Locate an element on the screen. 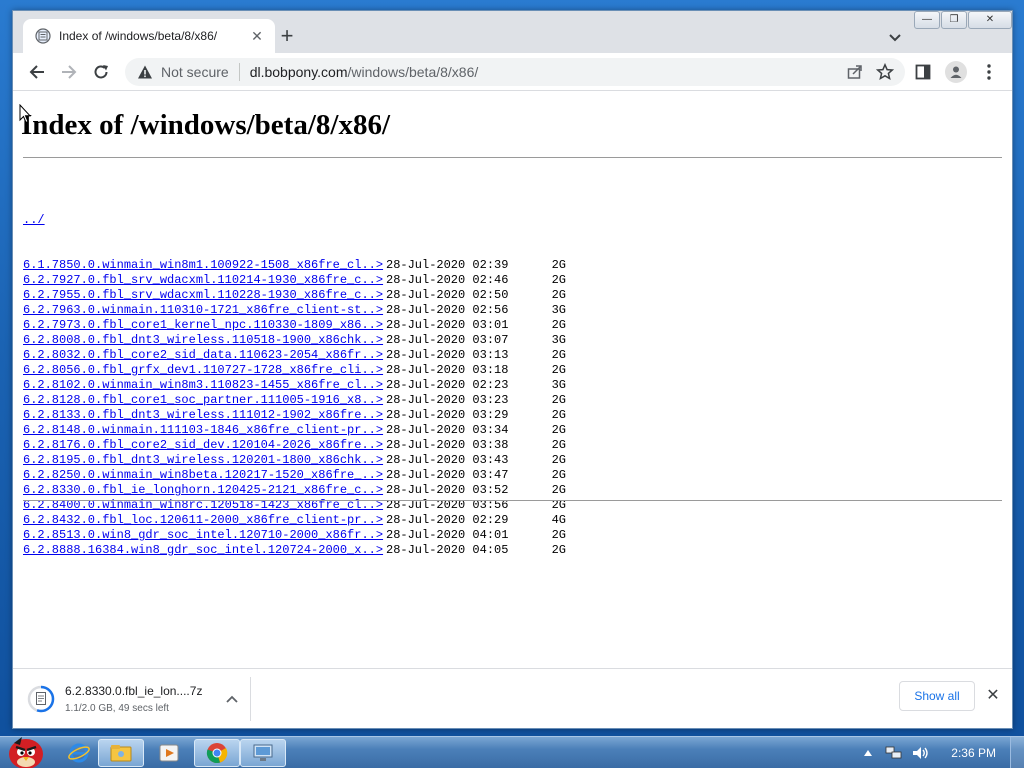  url-path: /windows/beta/8/x86/ is located at coordinates (413, 72).